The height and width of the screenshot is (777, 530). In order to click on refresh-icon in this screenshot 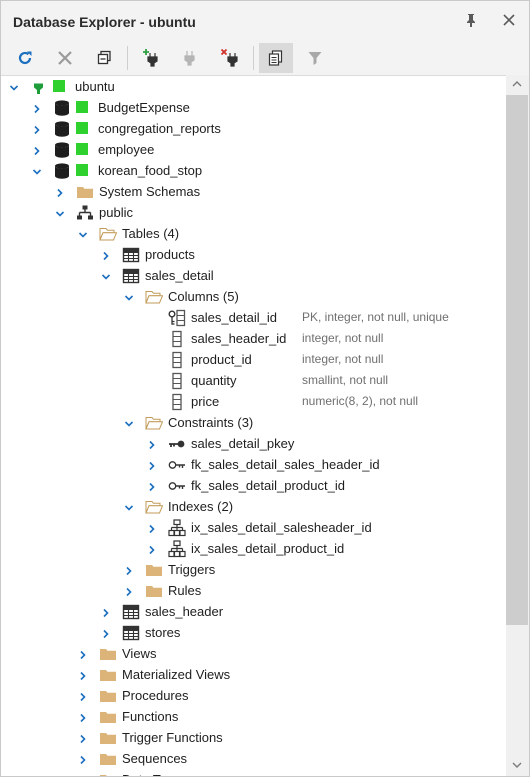, I will do `click(25, 58)`.